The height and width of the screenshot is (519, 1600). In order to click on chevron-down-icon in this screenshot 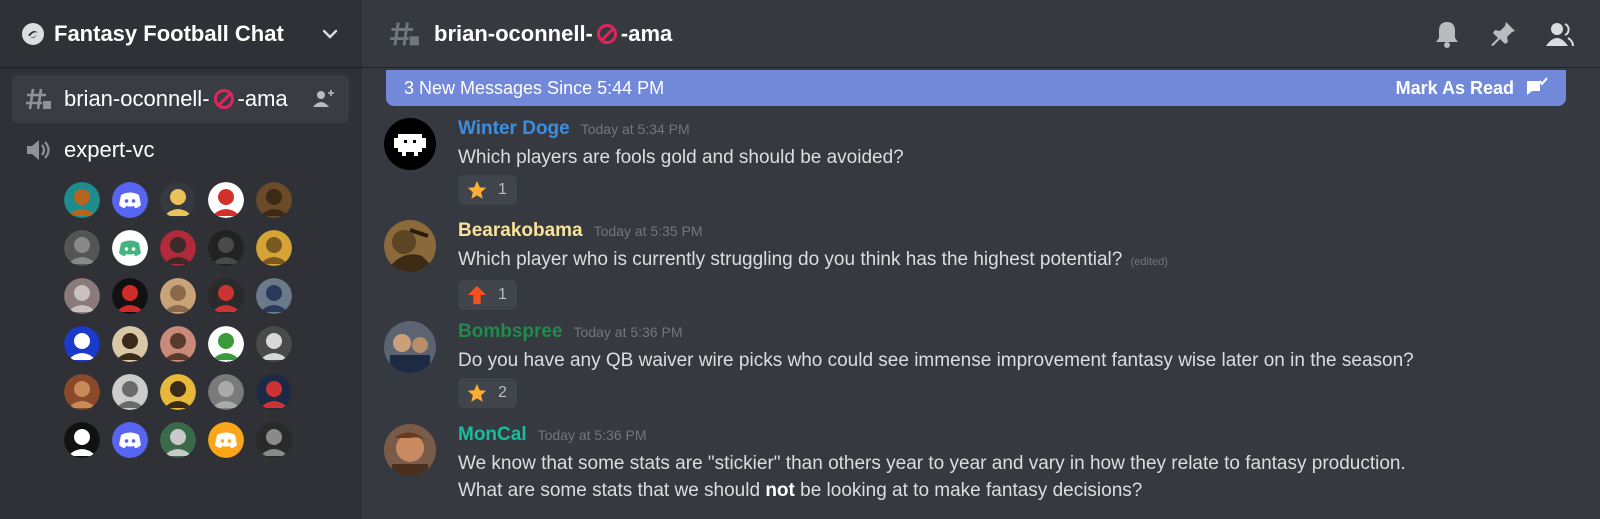, I will do `click(330, 34)`.